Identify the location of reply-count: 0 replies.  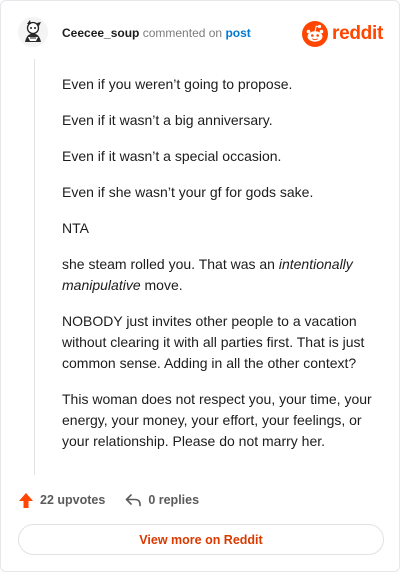
(174, 500).